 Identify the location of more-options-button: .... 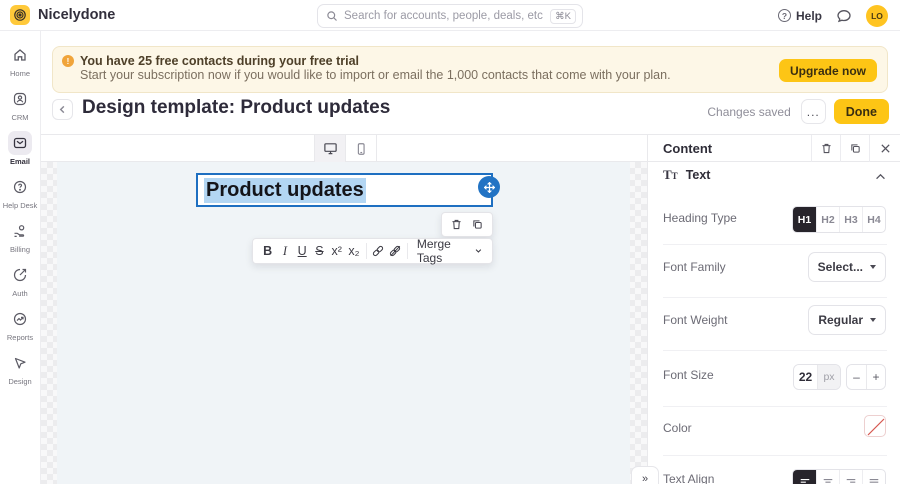
(813, 111).